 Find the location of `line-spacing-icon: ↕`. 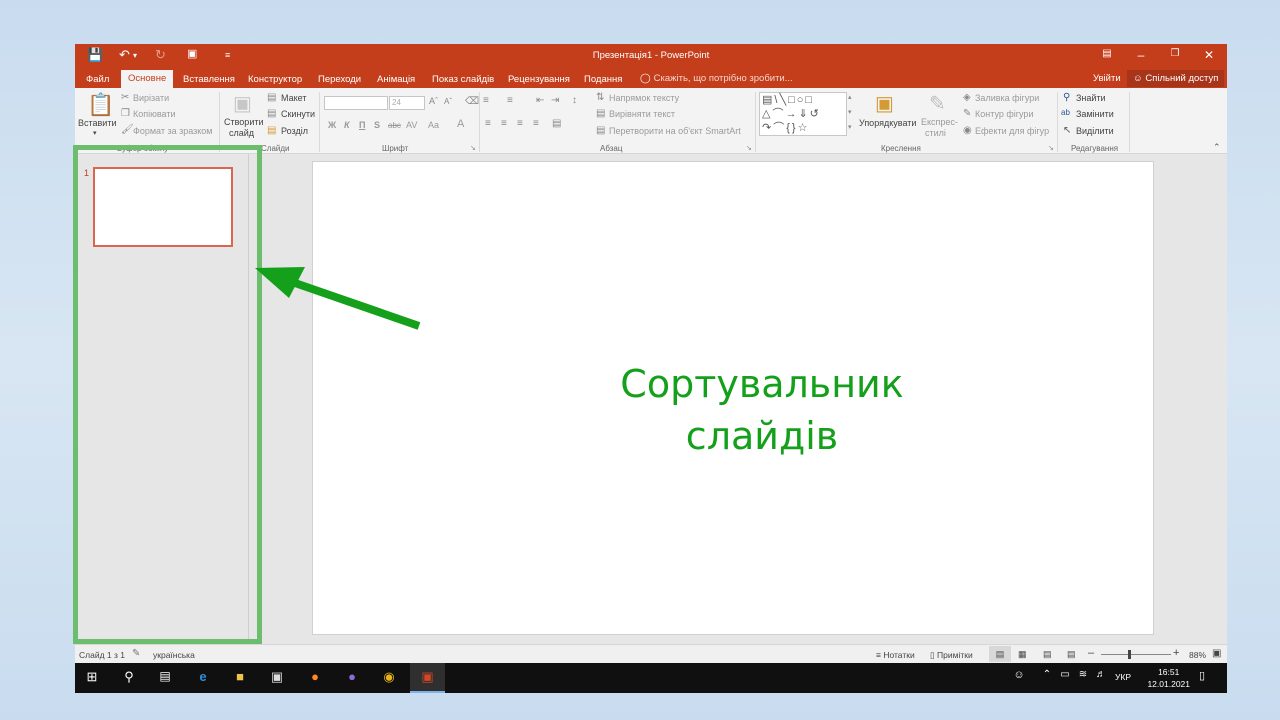

line-spacing-icon: ↕ is located at coordinates (574, 100).